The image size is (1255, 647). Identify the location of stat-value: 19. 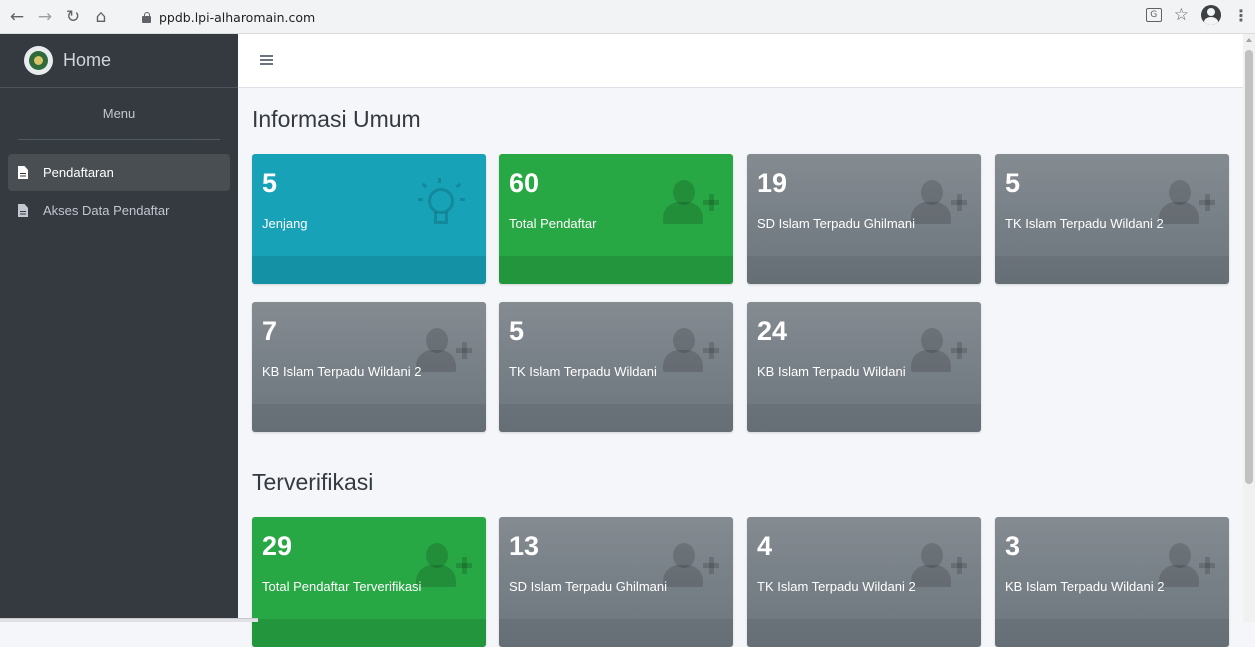
(772, 183).